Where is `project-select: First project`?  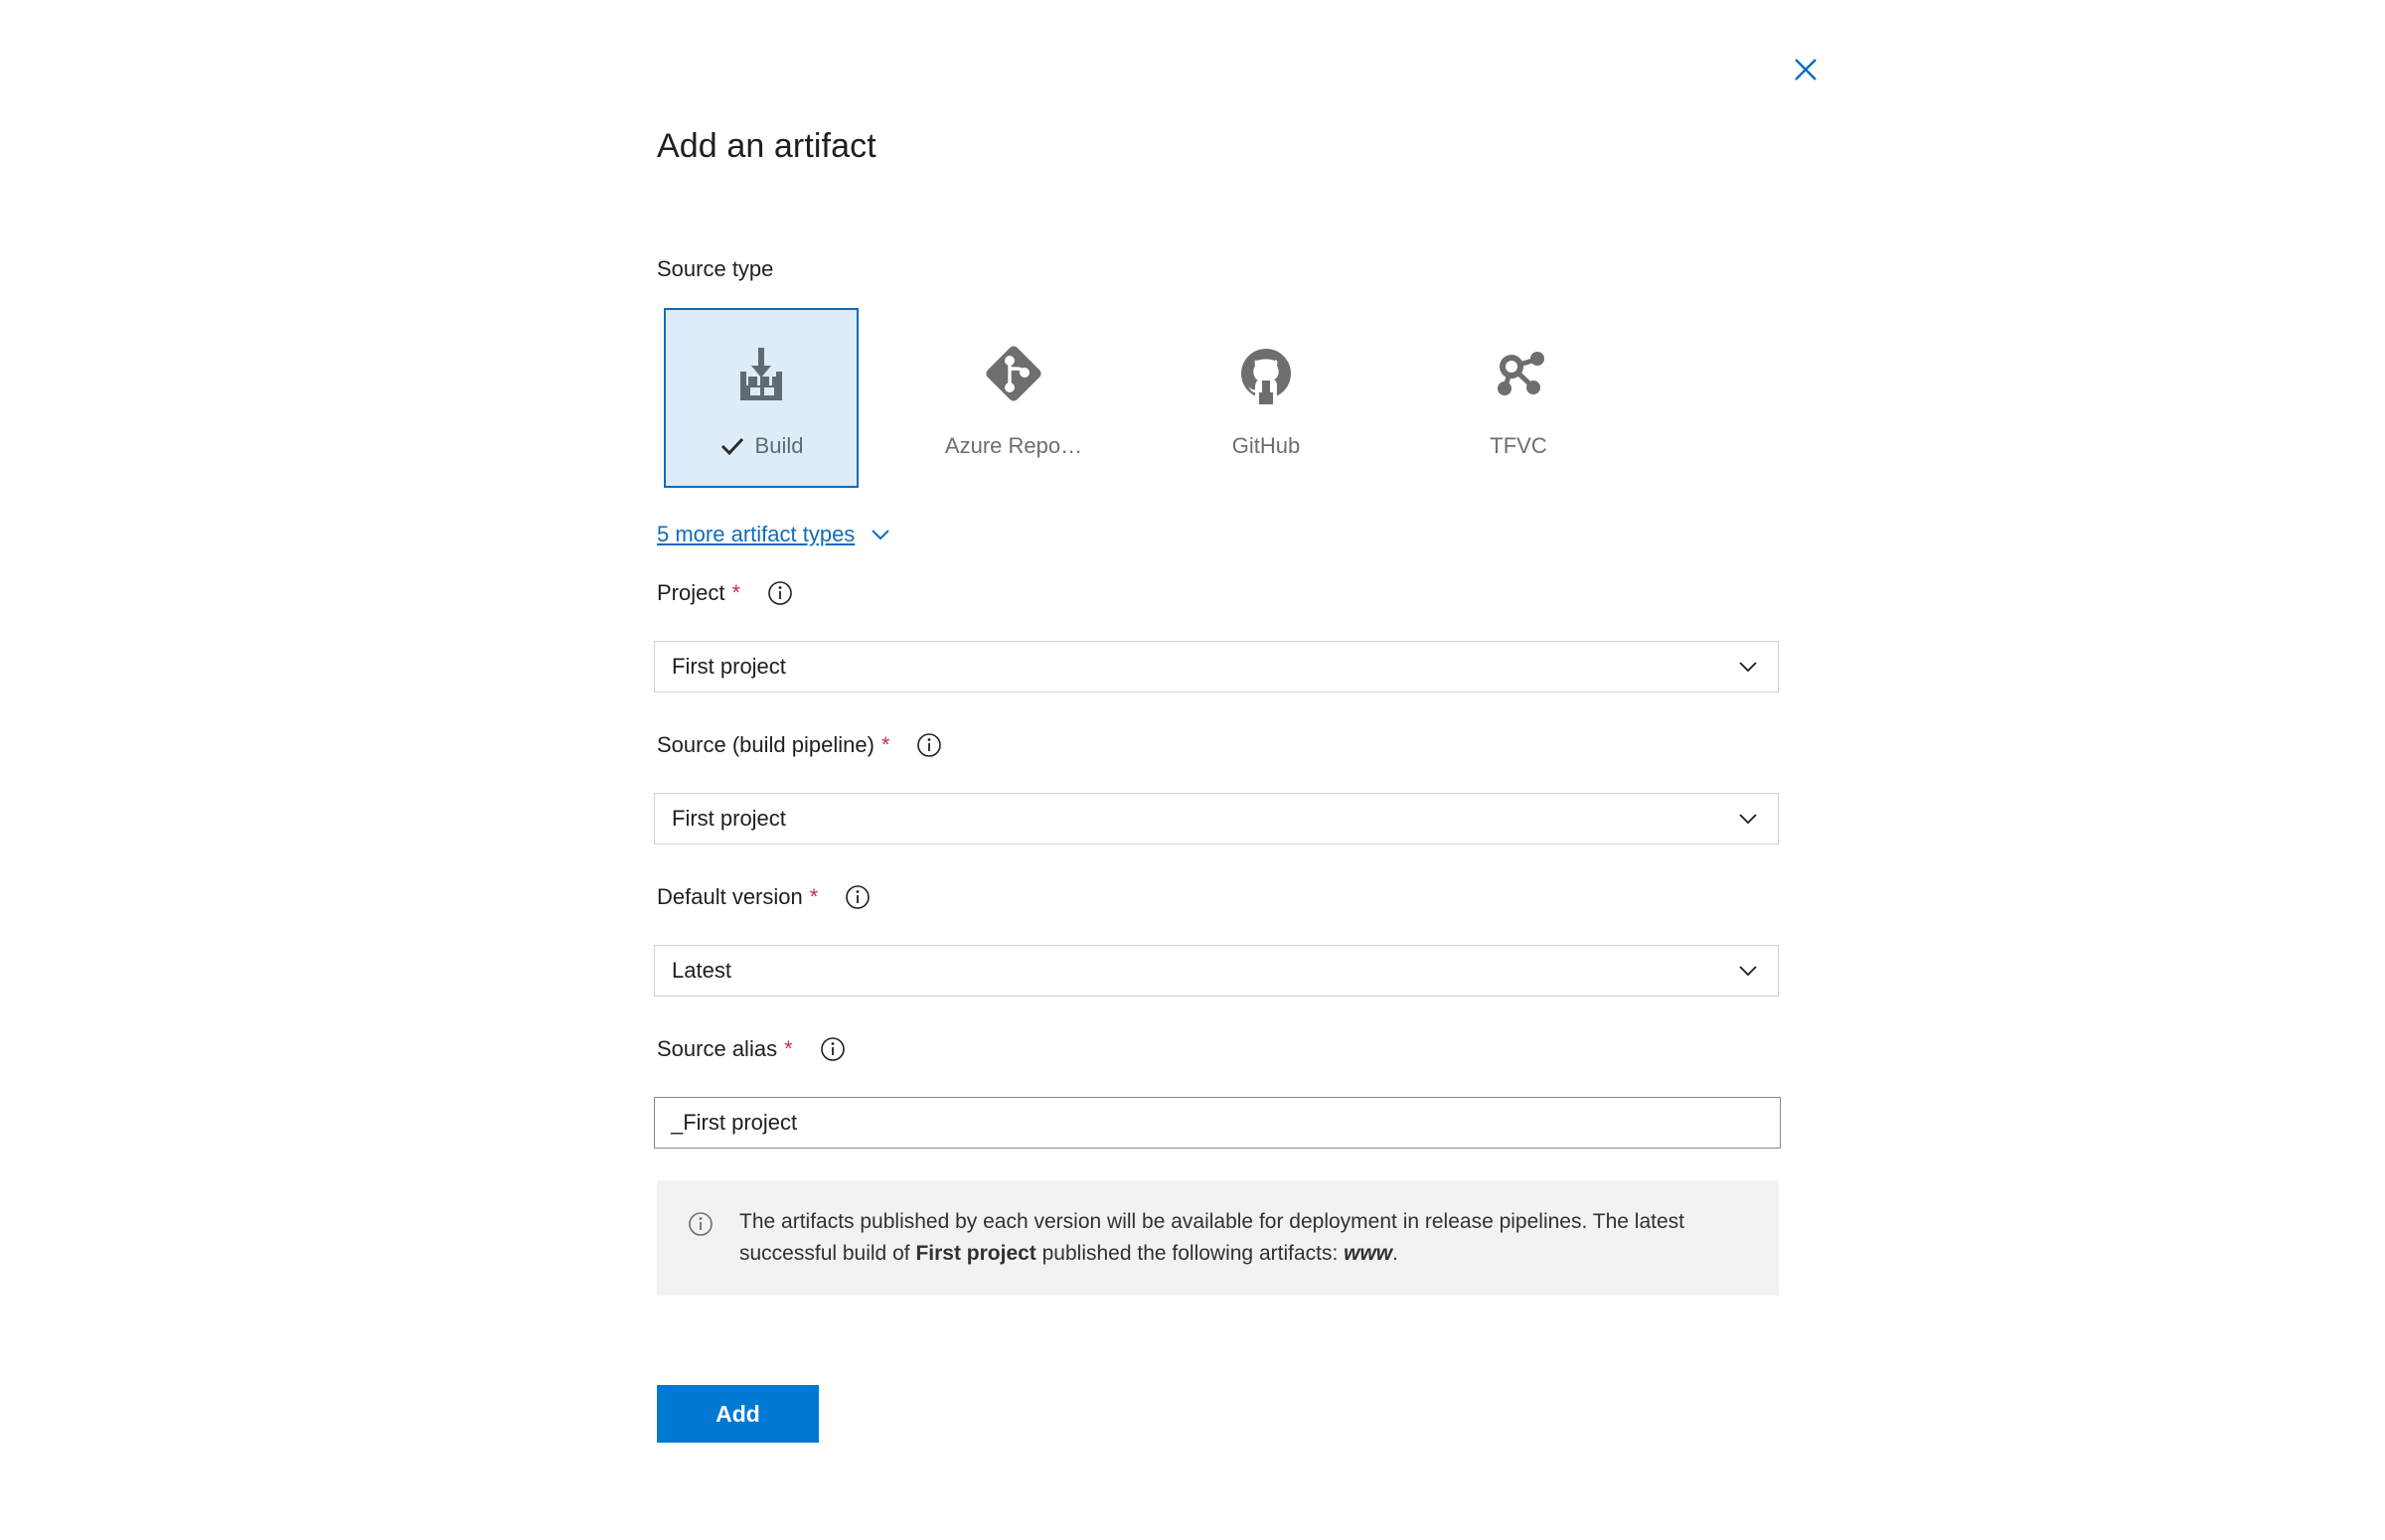 project-select: First project is located at coordinates (1216, 667).